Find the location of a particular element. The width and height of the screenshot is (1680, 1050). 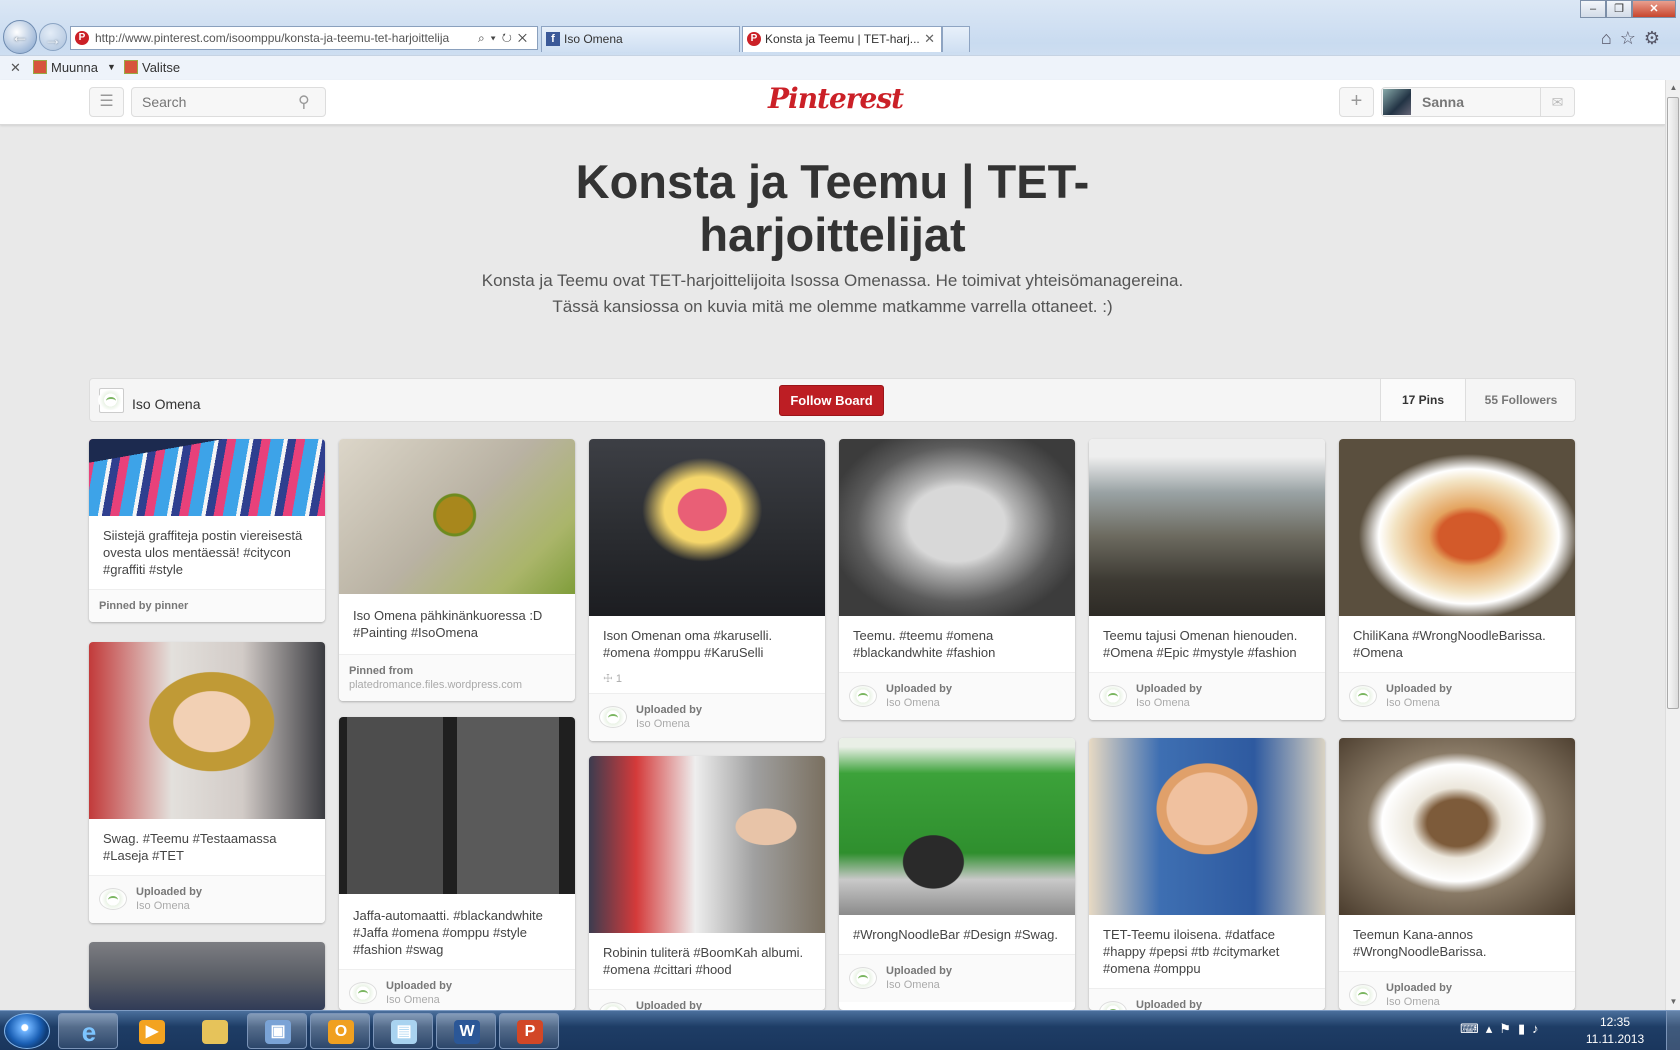

search-input is located at coordinates (228, 102).